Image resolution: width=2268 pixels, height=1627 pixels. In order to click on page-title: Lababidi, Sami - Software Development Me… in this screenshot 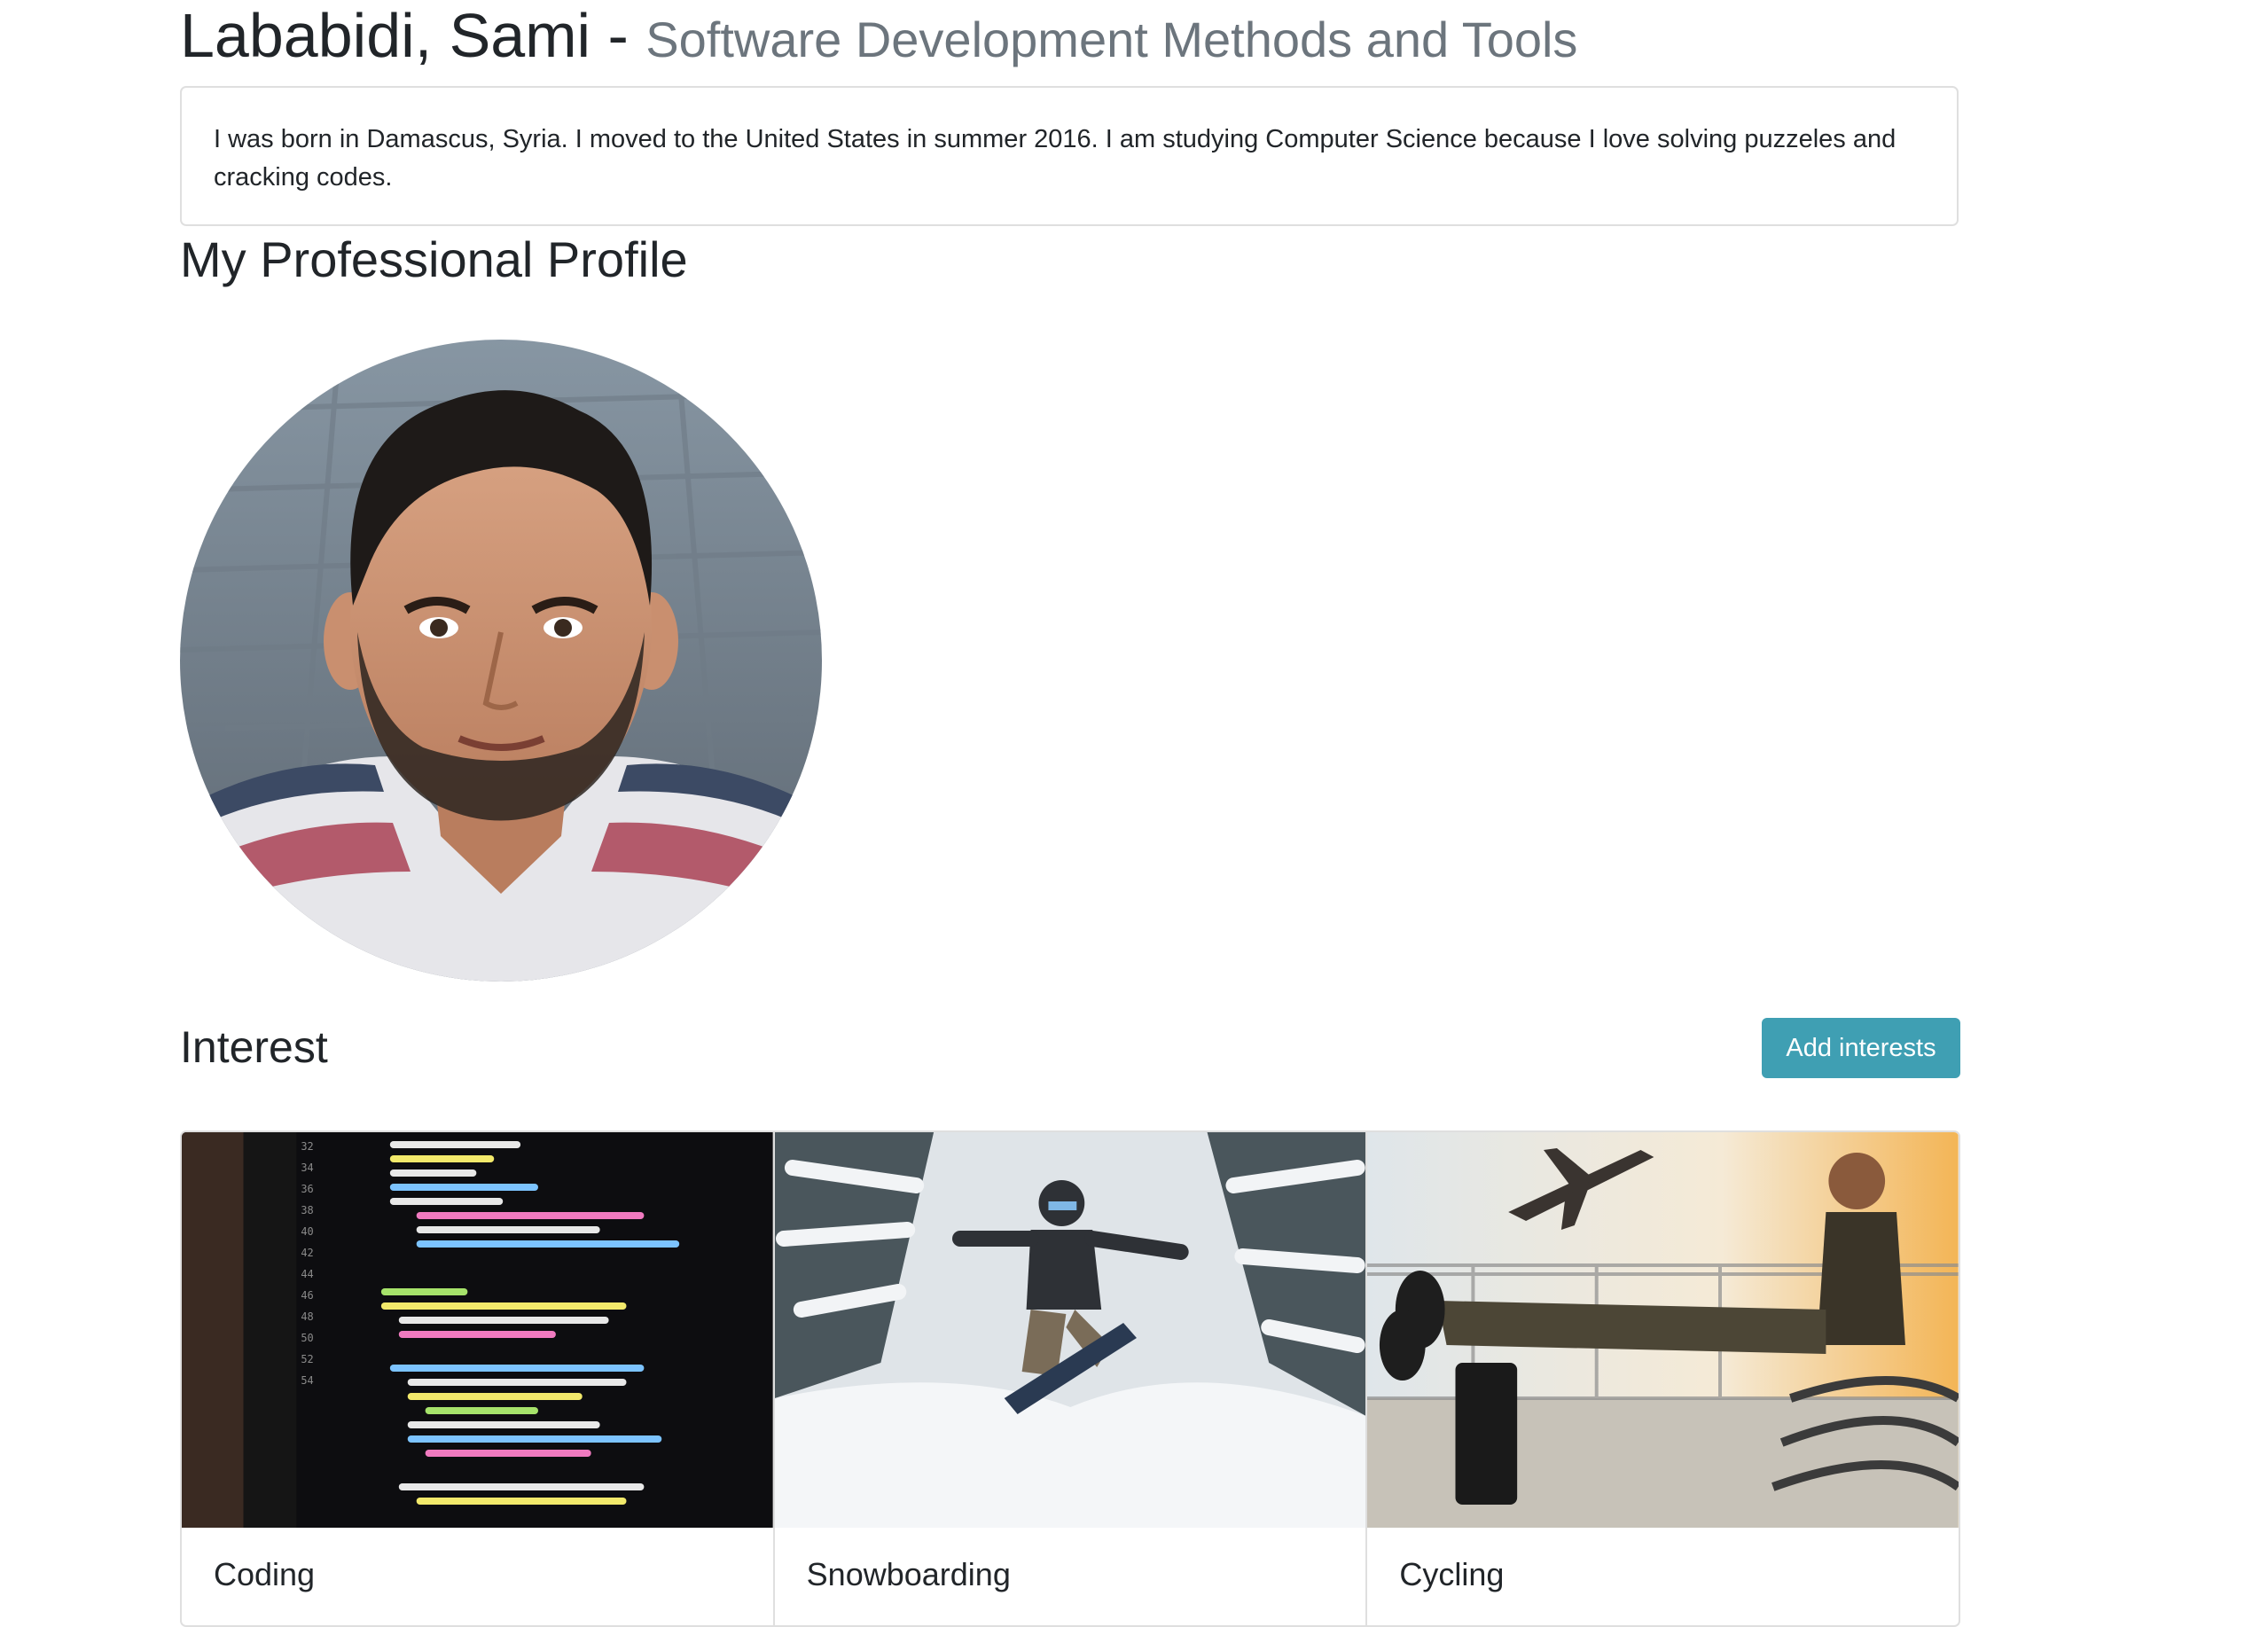, I will do `click(878, 35)`.